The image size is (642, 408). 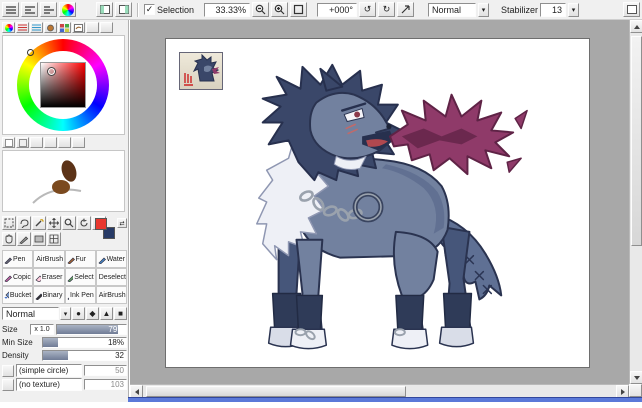 What do you see at coordinates (484, 9) in the screenshot?
I see `selection-mode-dropdown-button: ▾` at bounding box center [484, 9].